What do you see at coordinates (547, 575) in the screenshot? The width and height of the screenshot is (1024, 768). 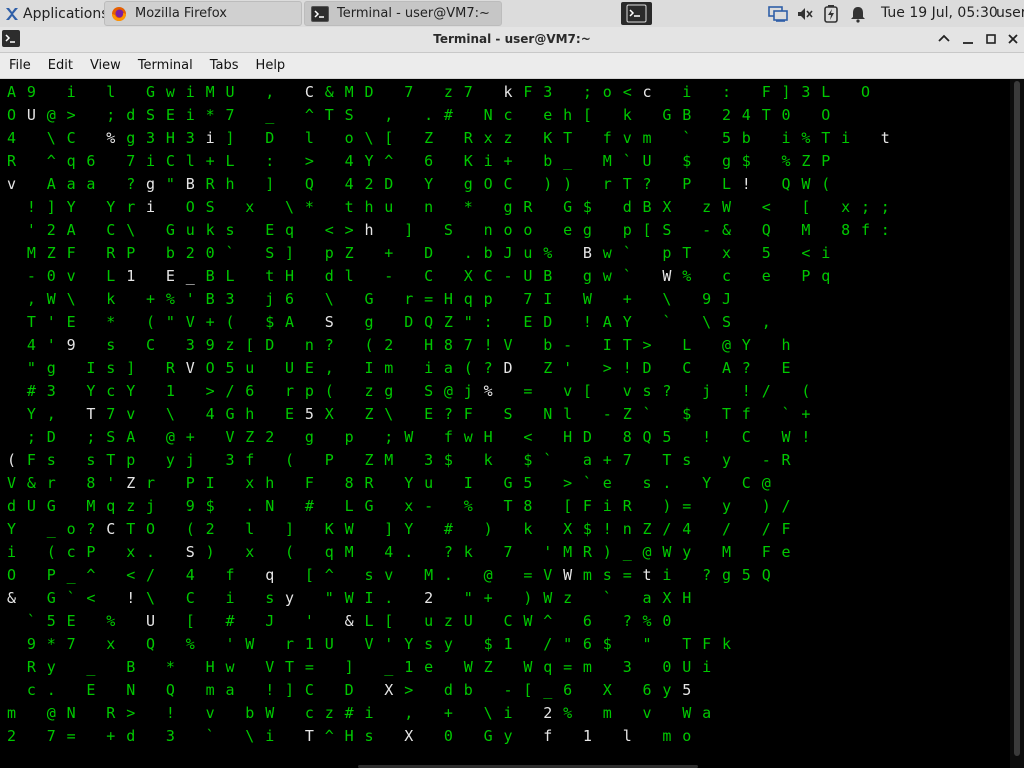 I see `matrix-glyph: V` at bounding box center [547, 575].